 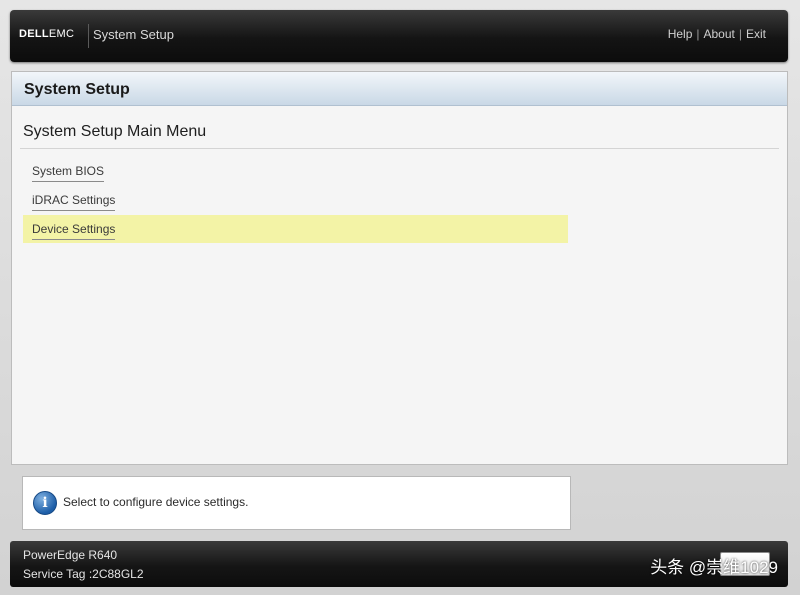 I want to click on service-tag: Service Tag :2C88GL2, so click(x=83, y=574).